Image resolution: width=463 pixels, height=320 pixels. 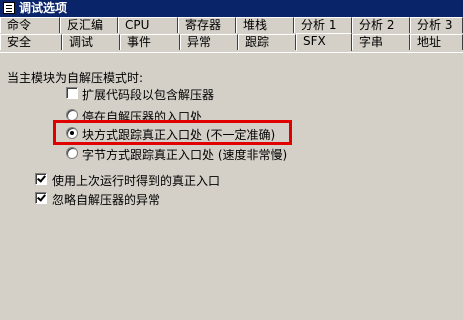 I want to click on radio-block-trace-label: 块方式跟踪真正入口处 (不一定准确), so click(x=178, y=134).